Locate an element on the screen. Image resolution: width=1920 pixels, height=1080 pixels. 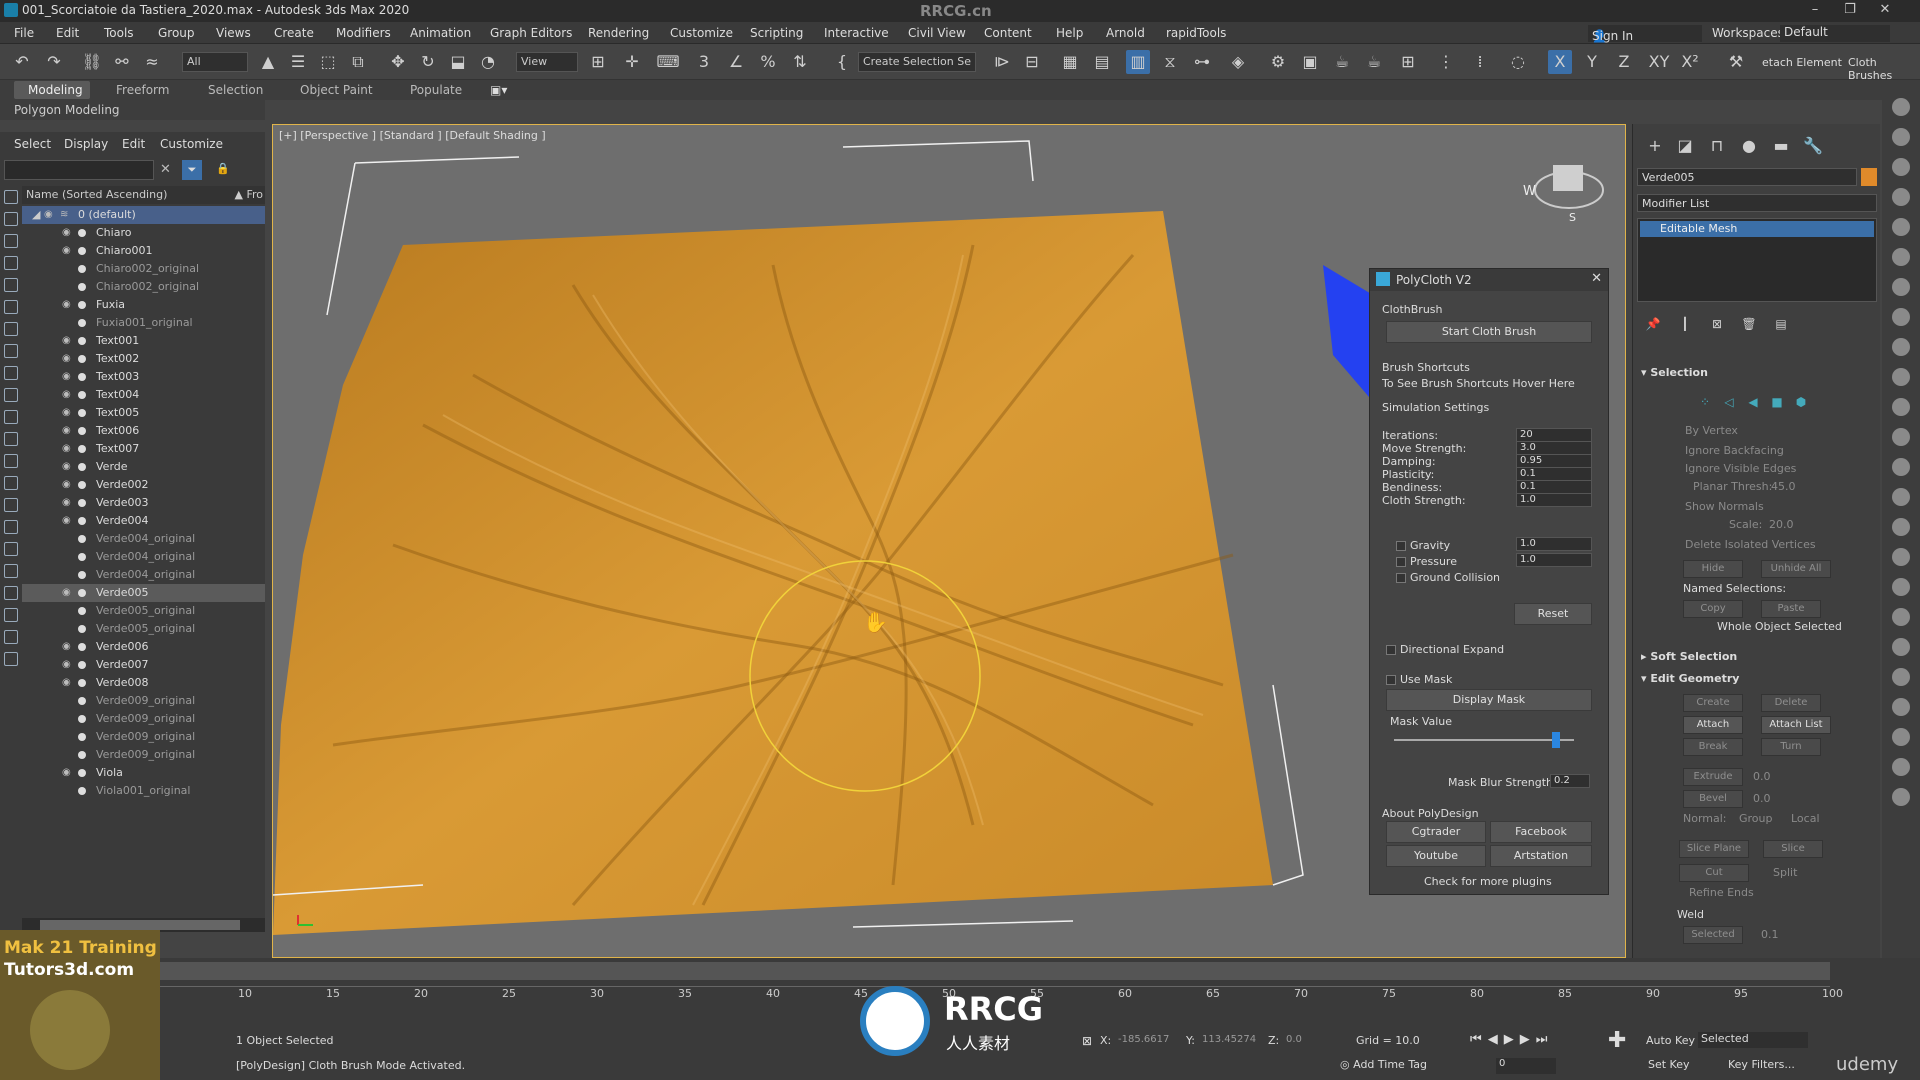
pin-stack-icon: 📌 is located at coordinates (1653, 324).